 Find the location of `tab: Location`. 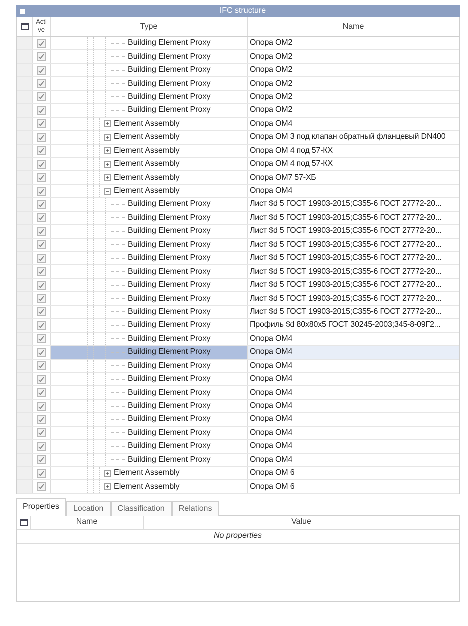

tab: Location is located at coordinates (88, 508).